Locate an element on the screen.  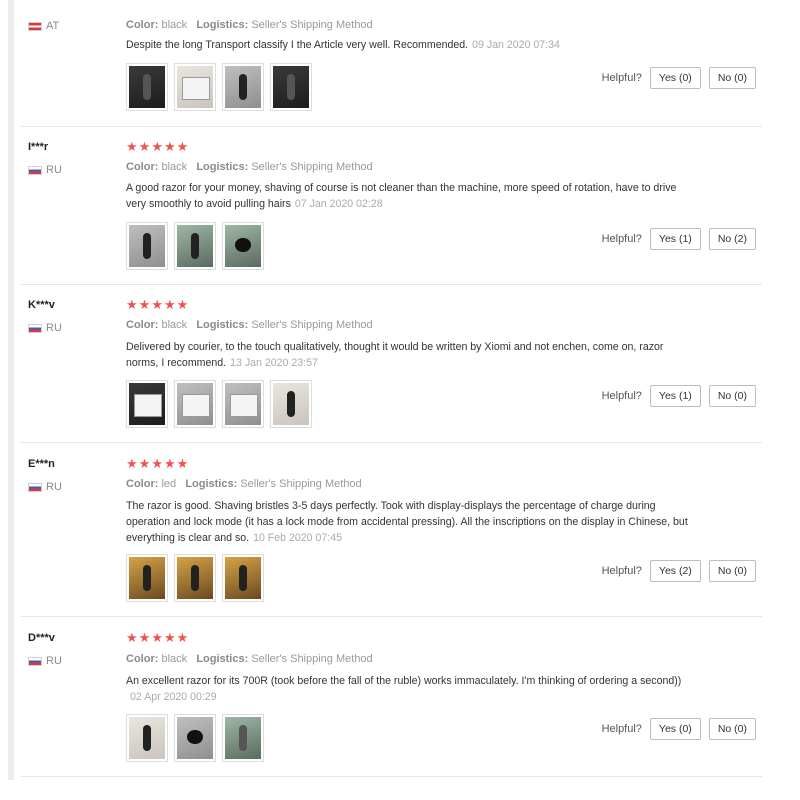
flag-ru-icon is located at coordinates (35, 328).